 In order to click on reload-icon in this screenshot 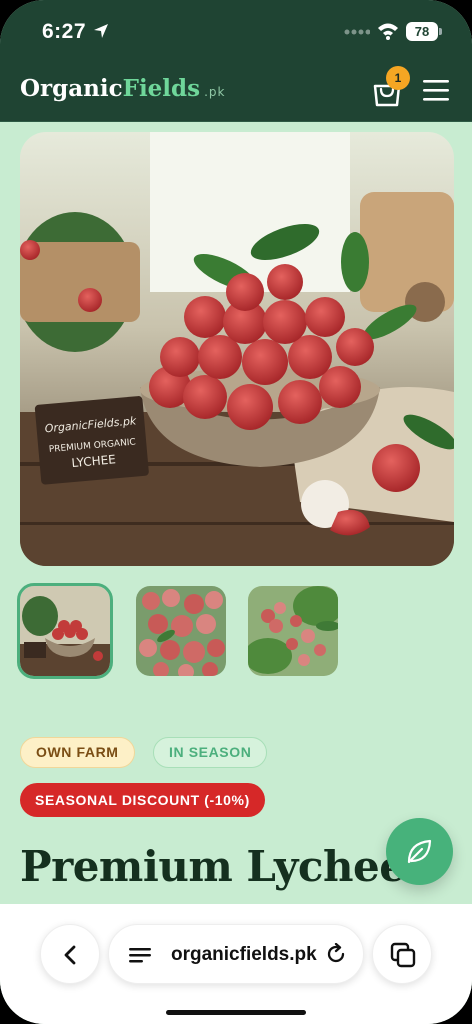, I will do `click(336, 954)`.